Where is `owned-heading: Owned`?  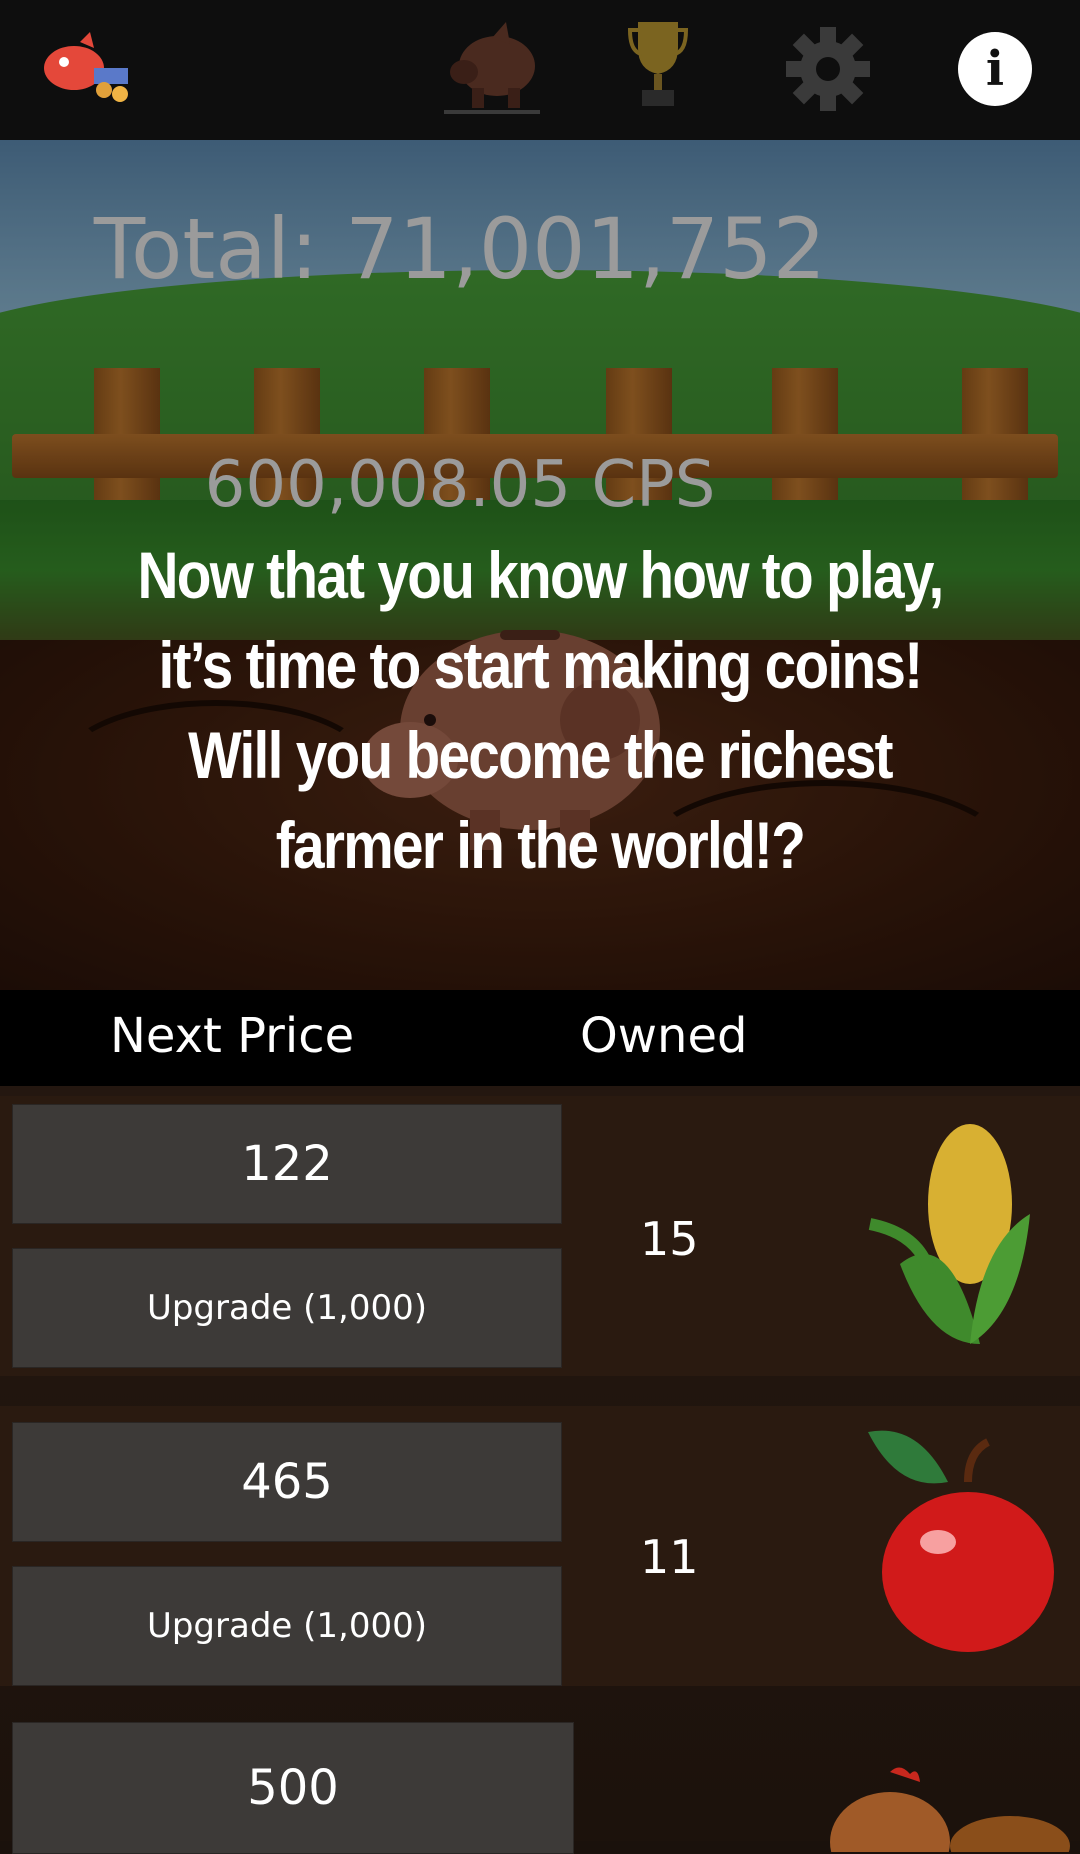 owned-heading: Owned is located at coordinates (664, 1036).